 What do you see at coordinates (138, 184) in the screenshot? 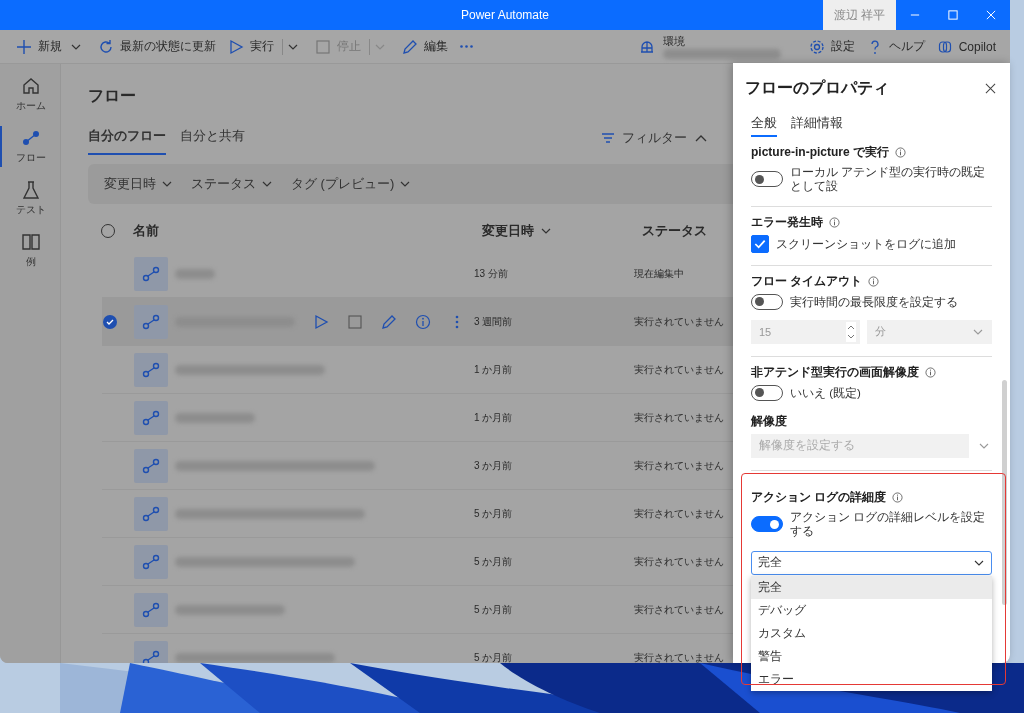
I see `filter-dropdown: 変更日時` at bounding box center [138, 184].